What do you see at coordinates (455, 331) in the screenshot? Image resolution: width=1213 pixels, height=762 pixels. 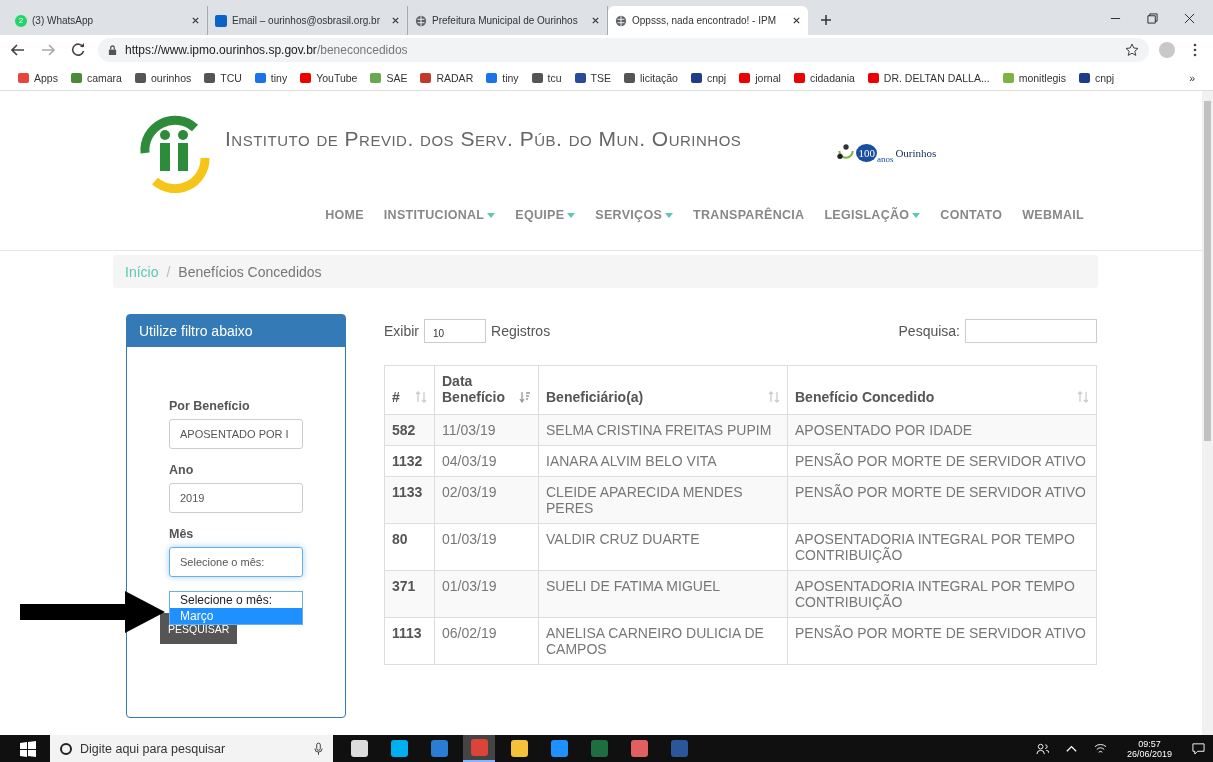 I see `page-size-select: 10` at bounding box center [455, 331].